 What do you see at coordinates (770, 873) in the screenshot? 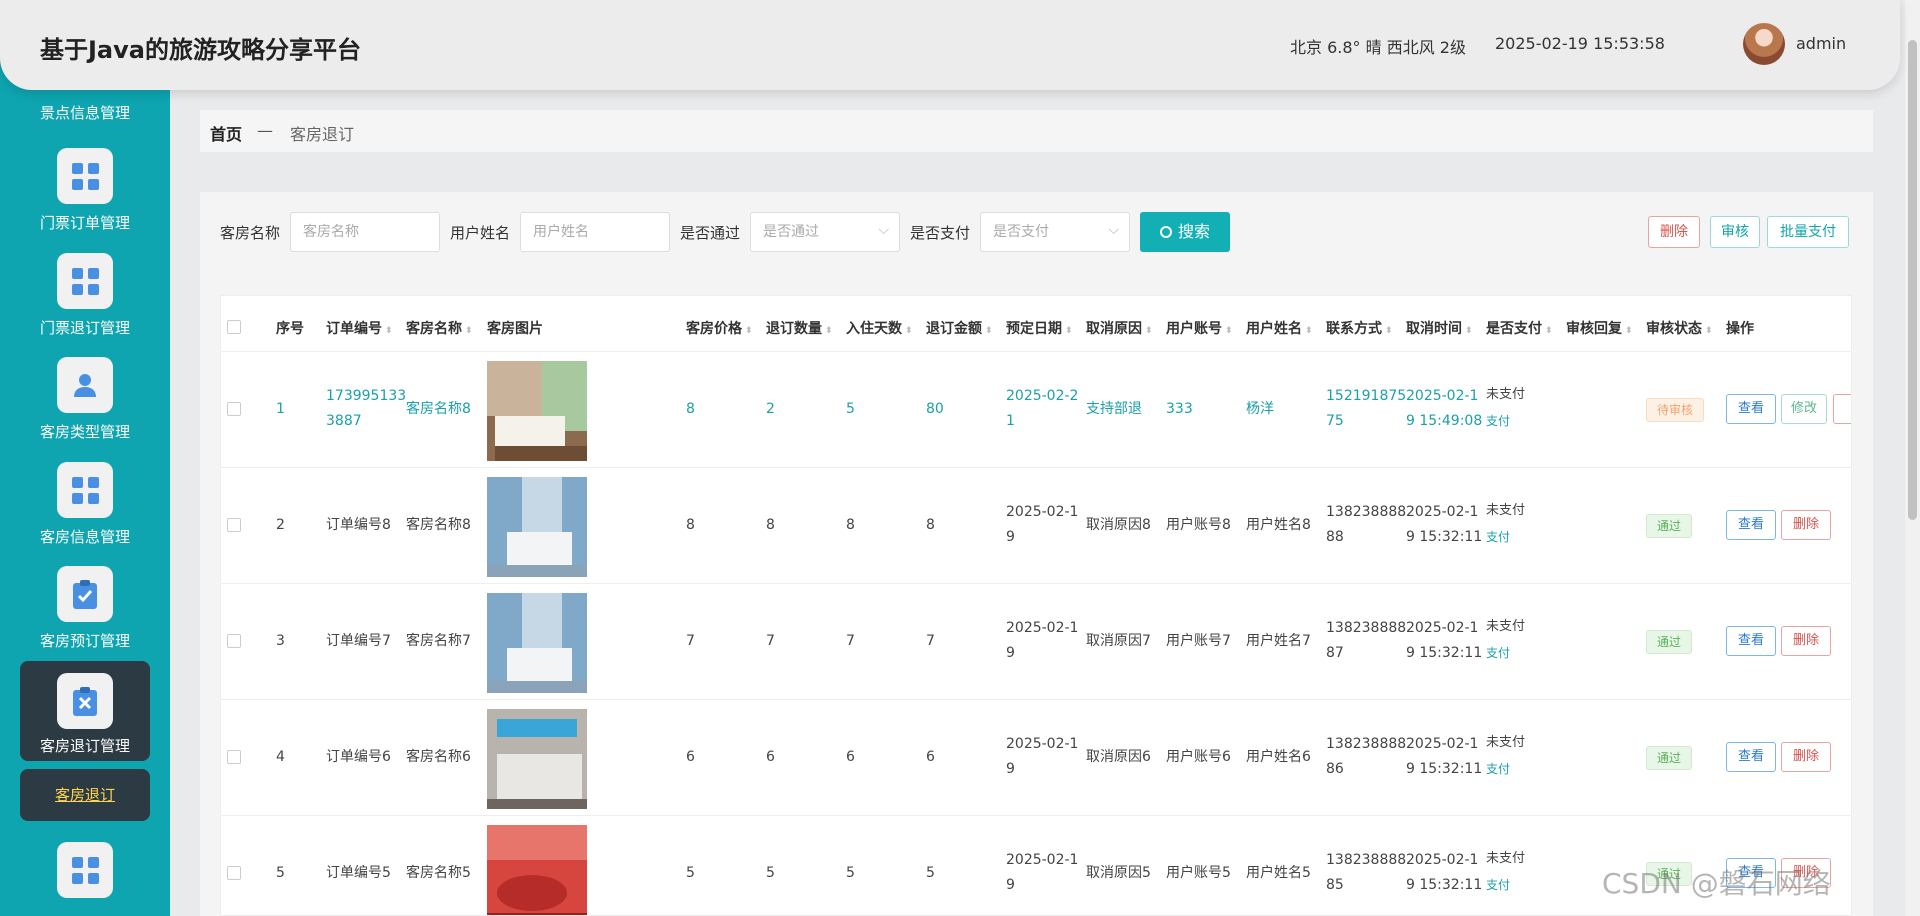
I see `cell-qty: 5` at bounding box center [770, 873].